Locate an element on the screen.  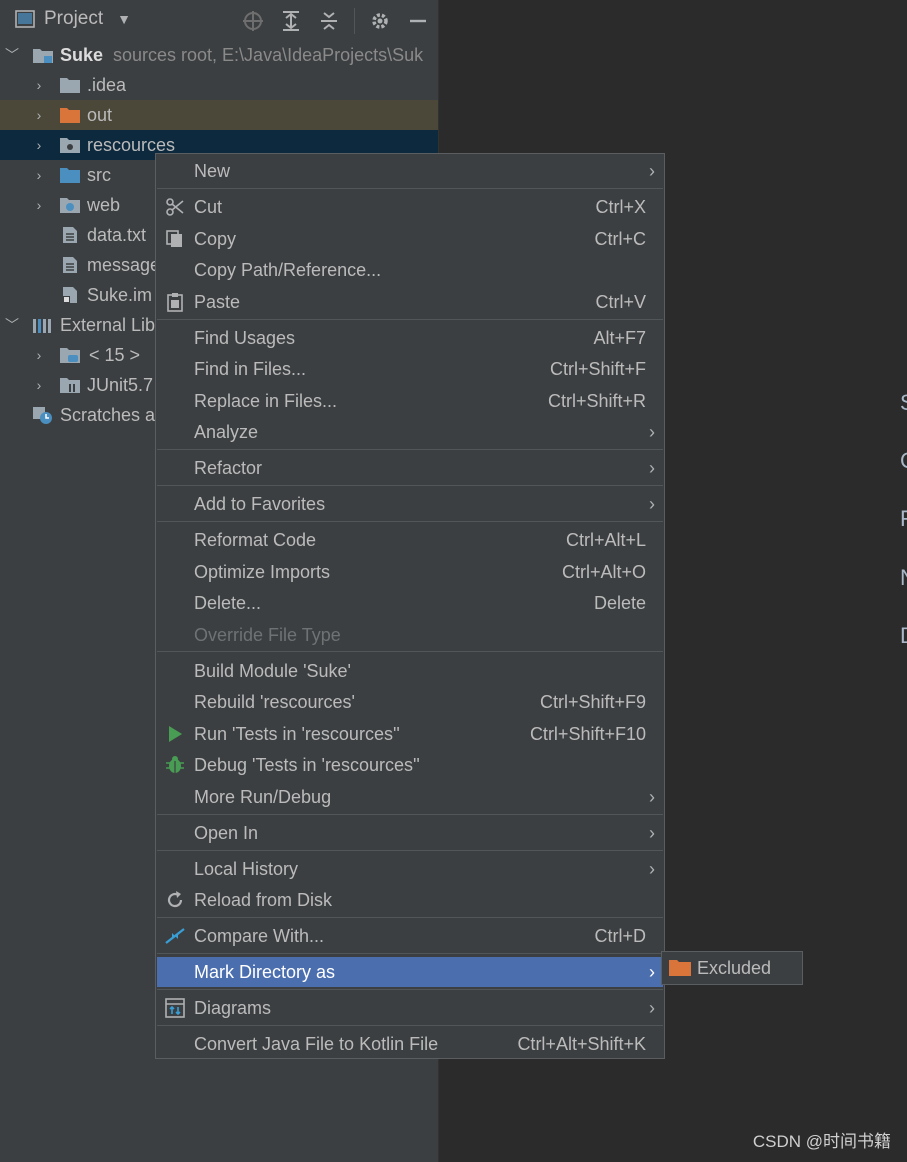
diagram-icon is located at coordinates (175, 1008).